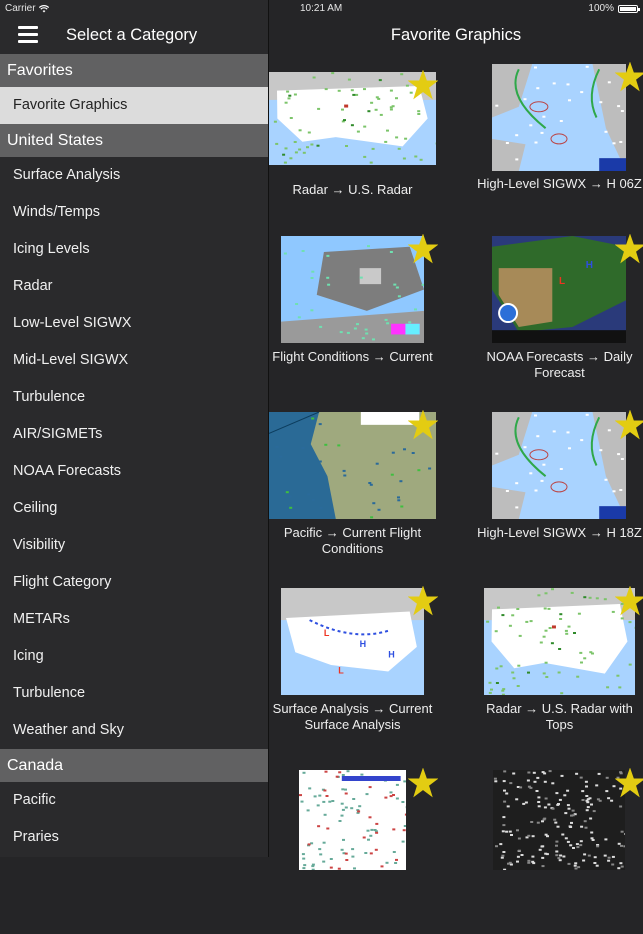 The image size is (643, 934). What do you see at coordinates (134, 105) in the screenshot?
I see `sidebar-item-favorite-graphics: Favorite Graphics` at bounding box center [134, 105].